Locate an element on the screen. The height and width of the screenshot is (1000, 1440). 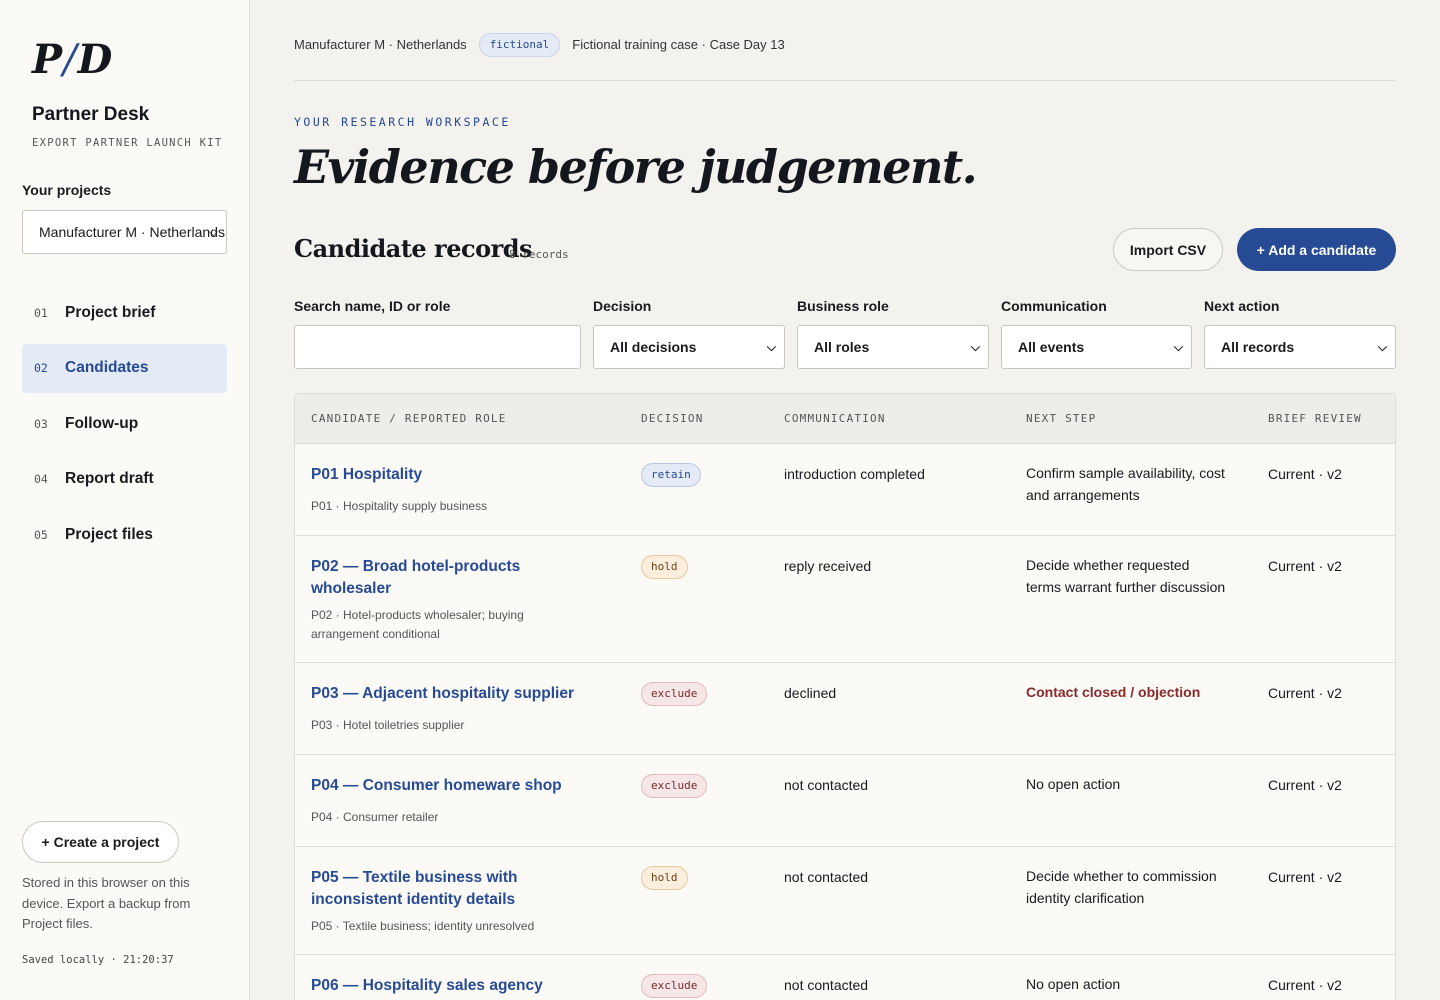
communication-status: declined is located at coordinates (810, 693).